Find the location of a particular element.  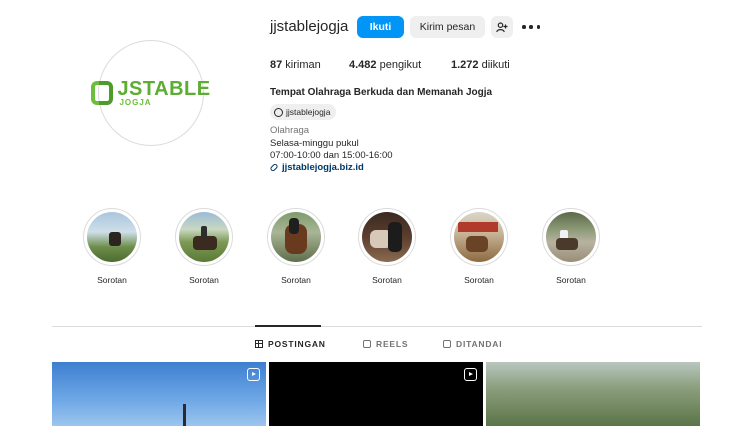

logo-main-text: JSTABLE is located at coordinates (164, 89).